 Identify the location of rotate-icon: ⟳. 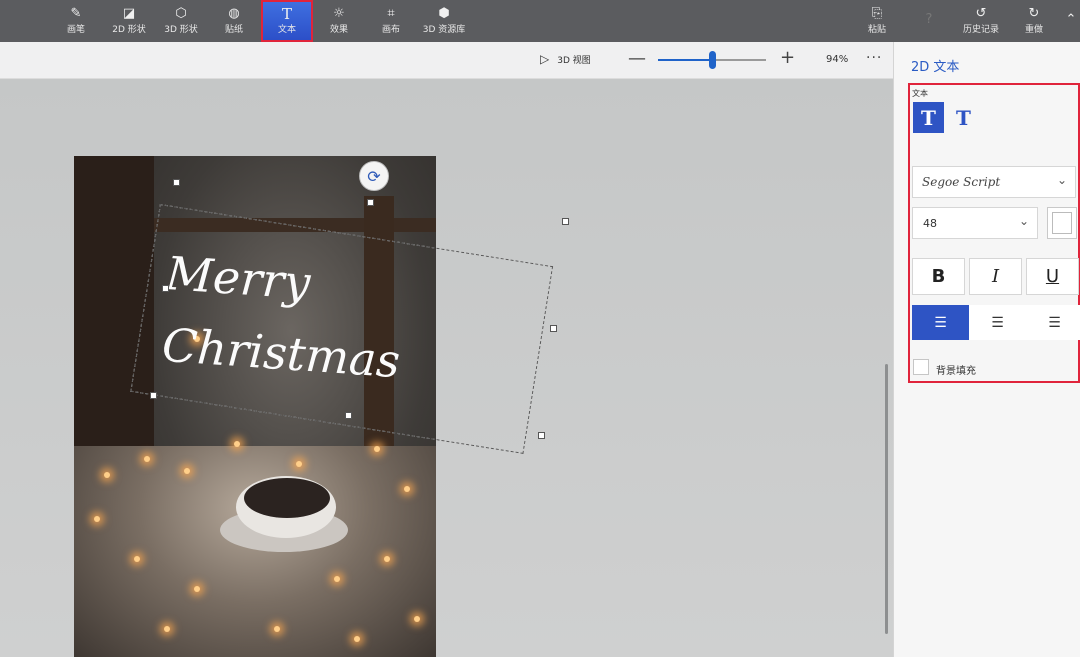
(374, 176).